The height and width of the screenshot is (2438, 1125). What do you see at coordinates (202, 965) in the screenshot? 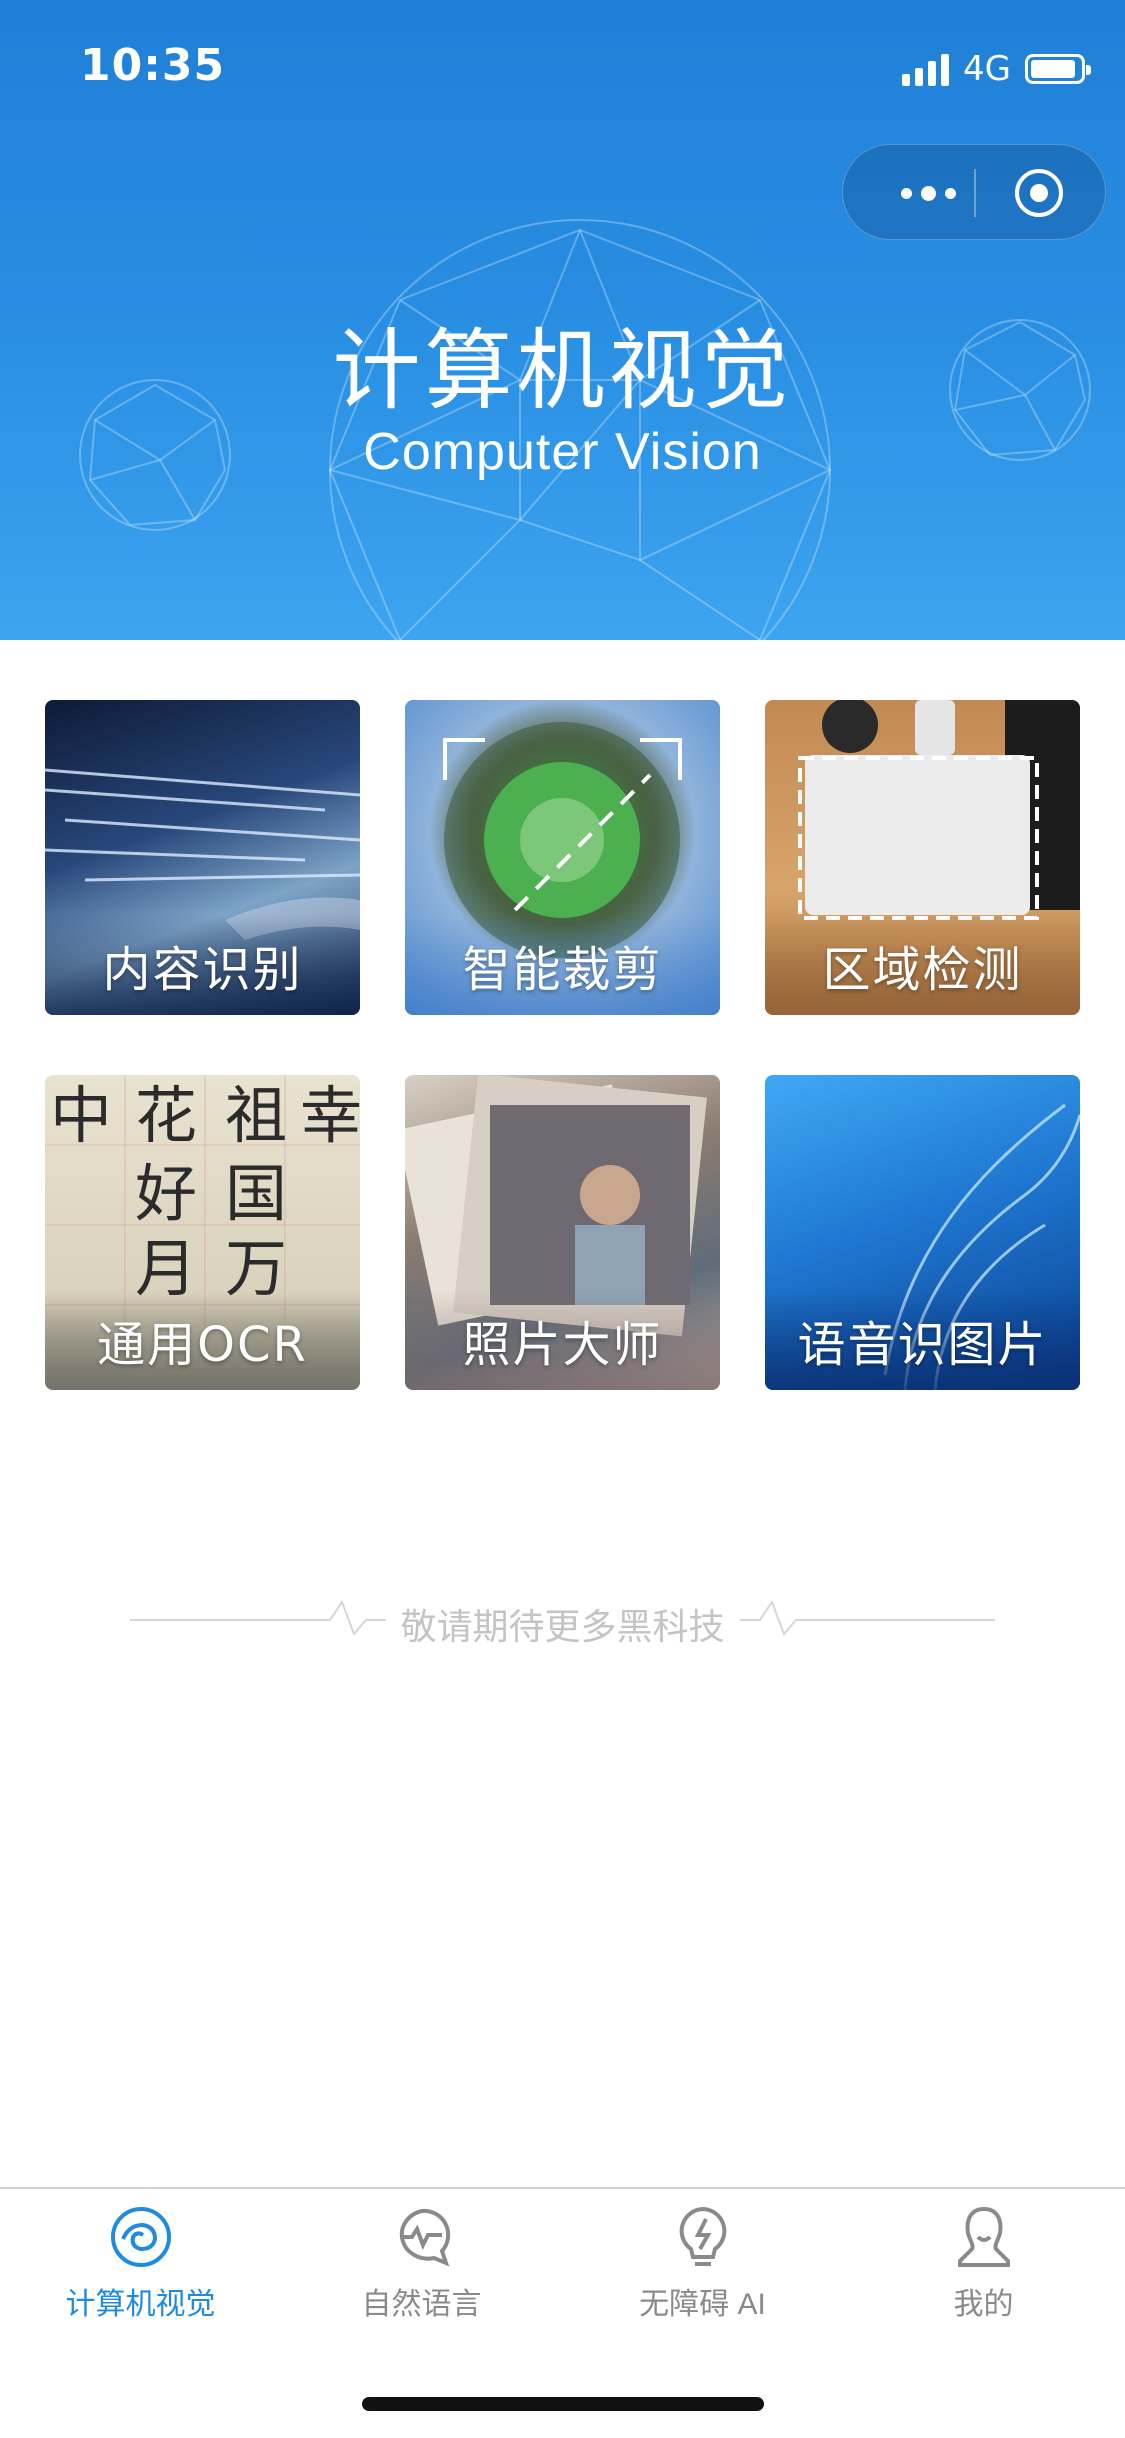
I see `feature-label: 内容识别` at bounding box center [202, 965].